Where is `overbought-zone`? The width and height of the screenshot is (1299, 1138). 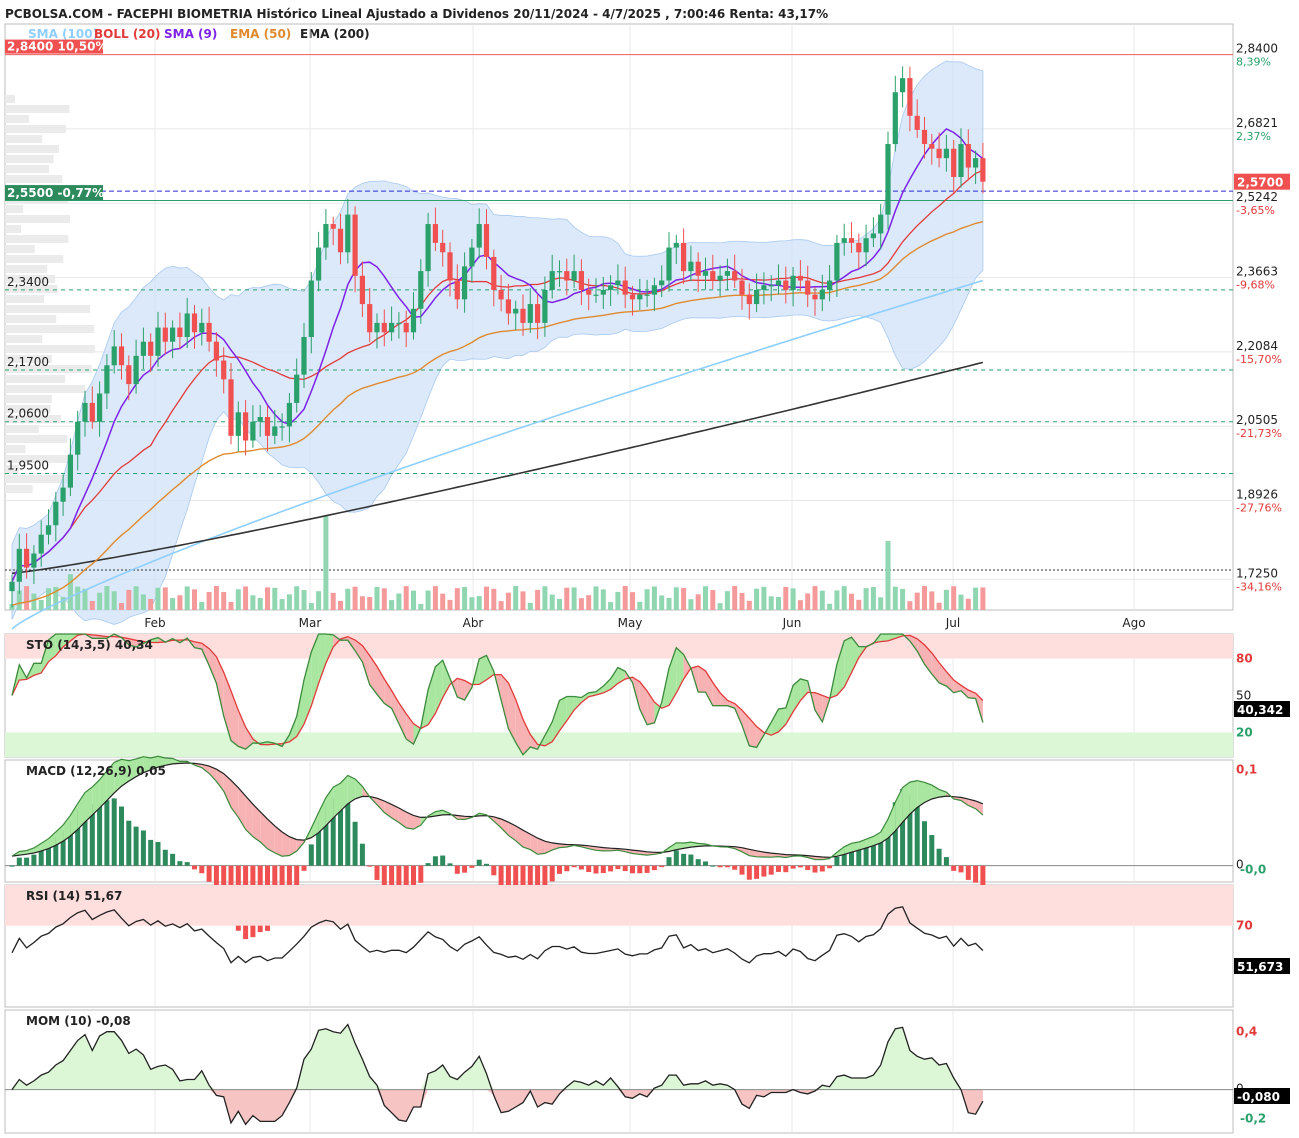
overbought-zone is located at coordinates (619, 646).